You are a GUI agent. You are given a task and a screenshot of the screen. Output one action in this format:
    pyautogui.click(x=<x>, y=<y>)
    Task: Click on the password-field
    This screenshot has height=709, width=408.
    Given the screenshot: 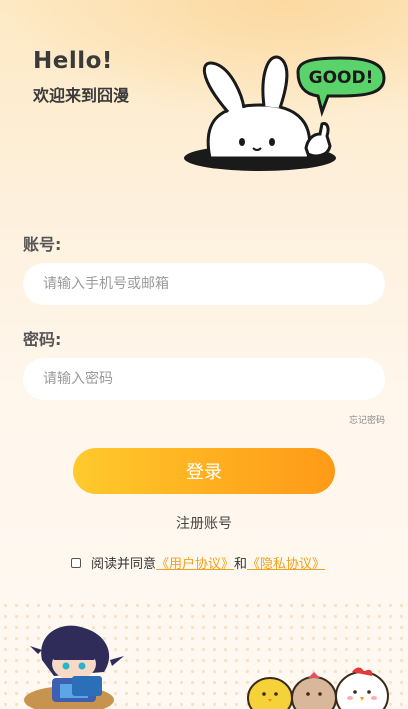 What is the action you would take?
    pyautogui.click(x=204, y=379)
    